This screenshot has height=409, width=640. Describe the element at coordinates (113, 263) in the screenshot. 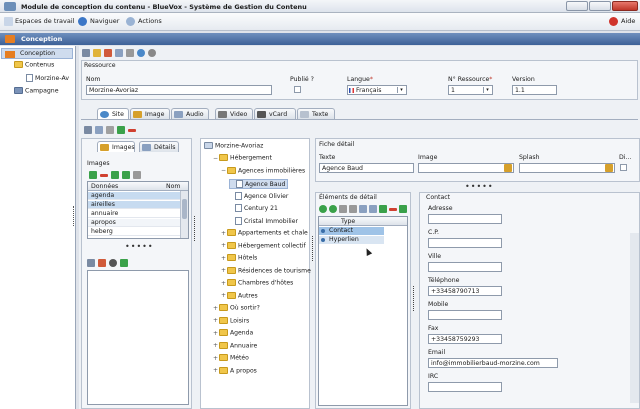

I see `globe-icon` at that location.